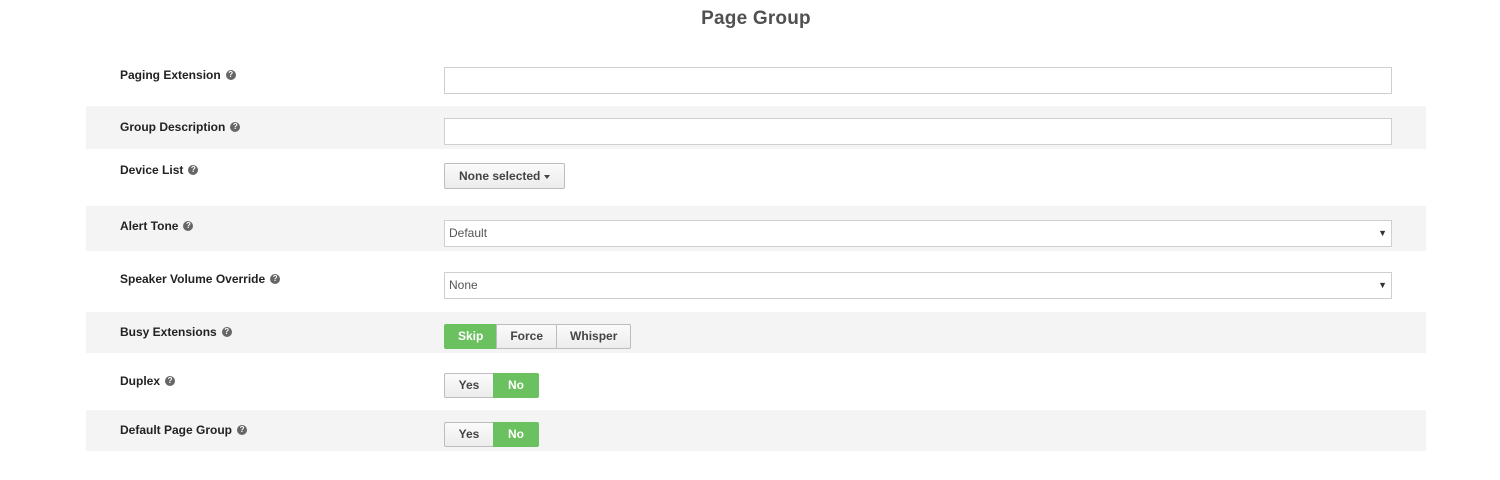 The height and width of the screenshot is (480, 1500). Describe the element at coordinates (184, 430) in the screenshot. I see `default-page-group-label: Default Page Group ?` at that location.